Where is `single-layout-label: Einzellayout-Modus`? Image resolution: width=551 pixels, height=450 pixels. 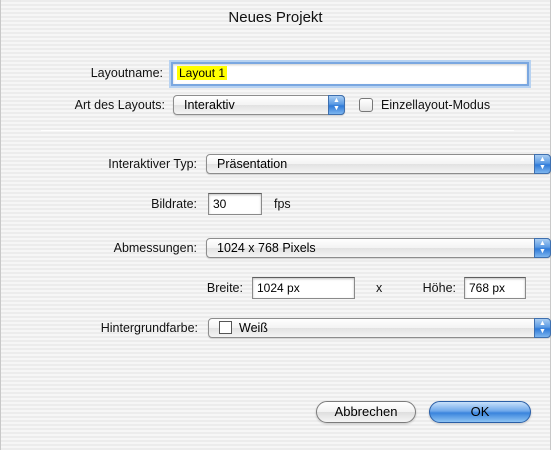 single-layout-label: Einzellayout-Modus is located at coordinates (435, 105).